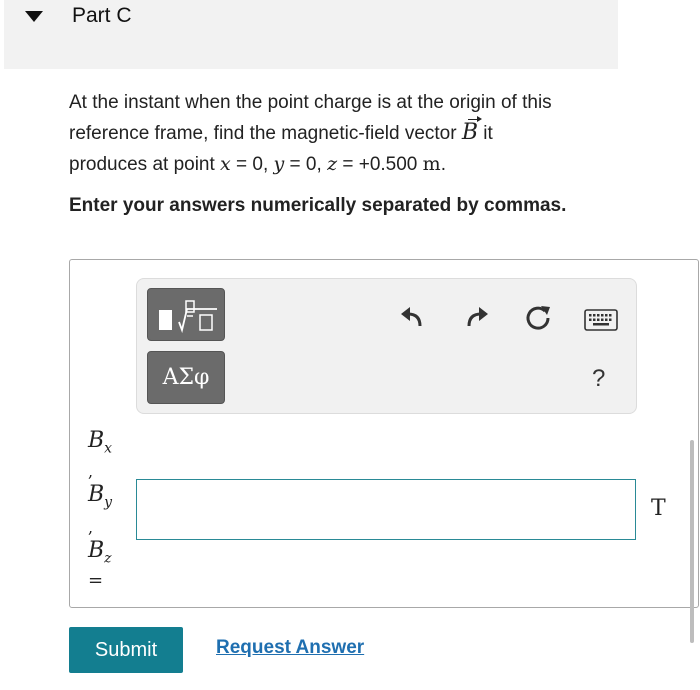 The width and height of the screenshot is (700, 690). I want to click on val-x: = 0,, so click(252, 164).